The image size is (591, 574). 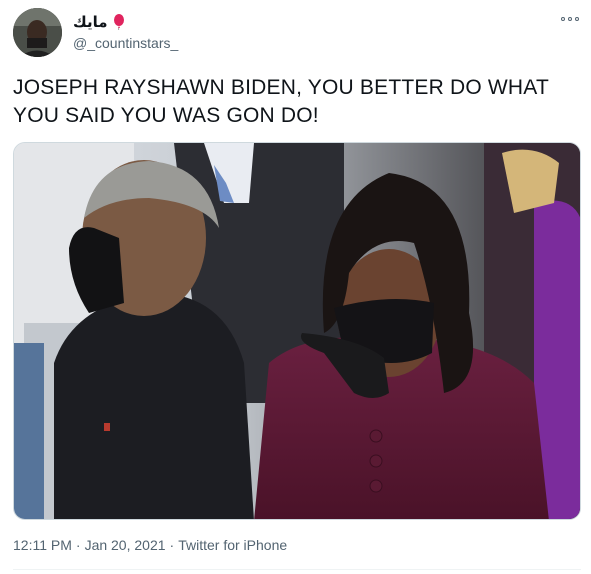 I want to click on name-row: مايك, so click(x=125, y=22).